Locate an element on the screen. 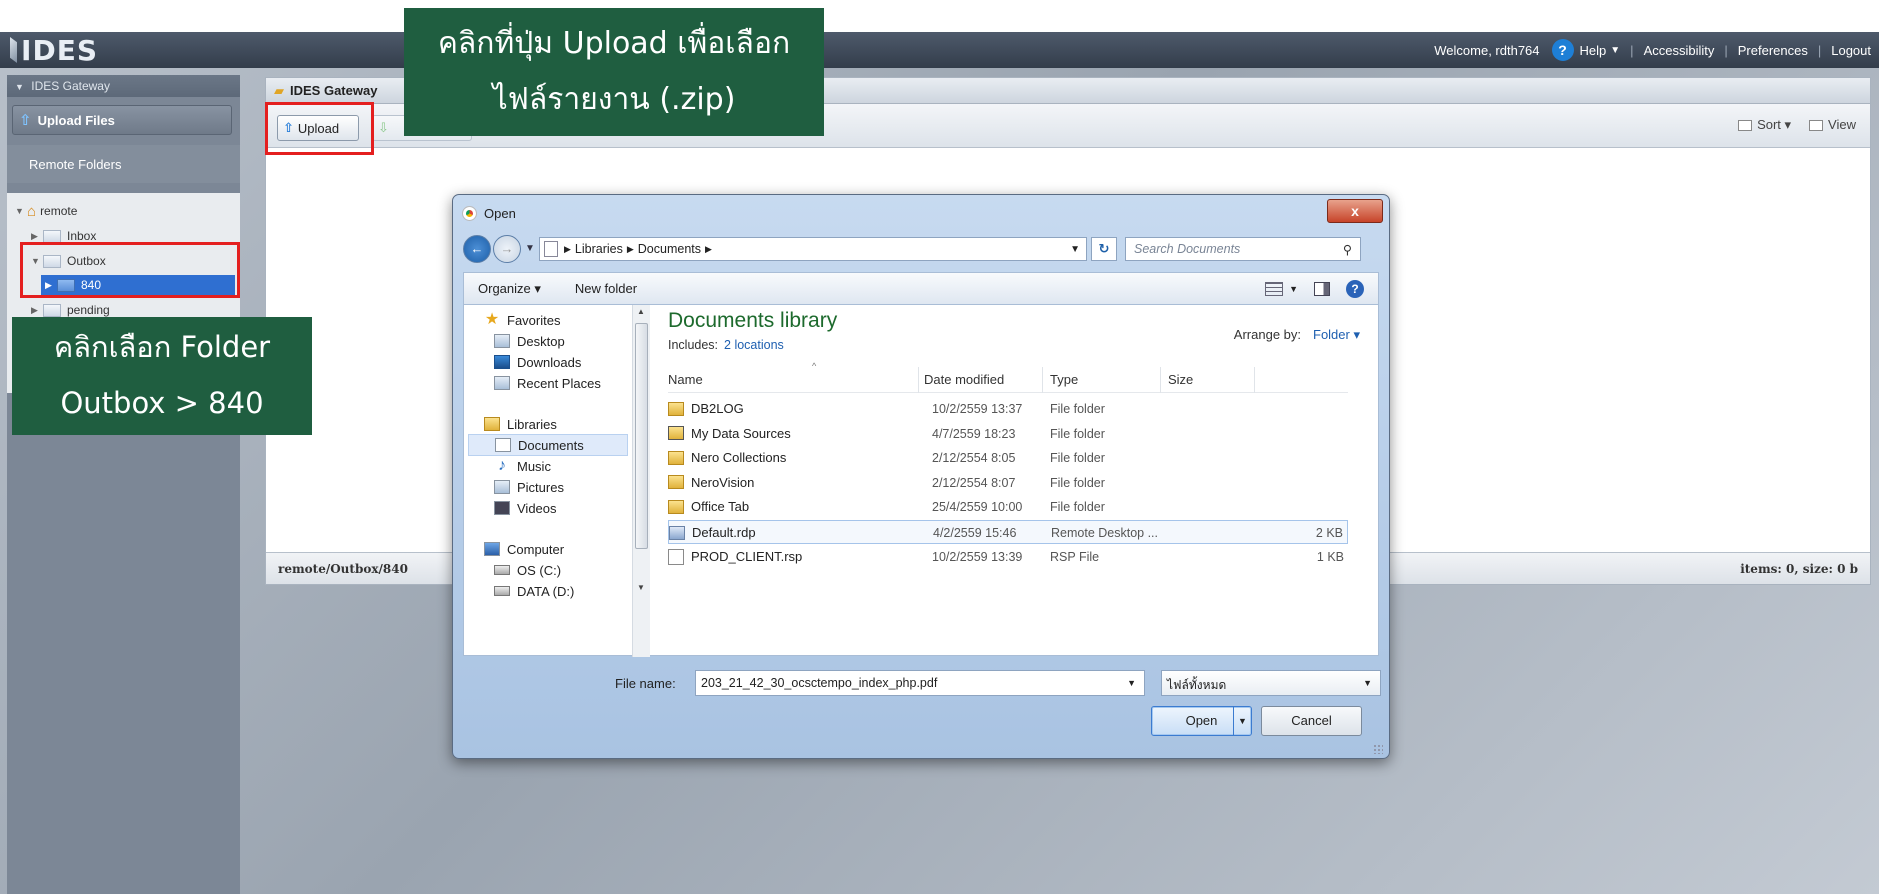 This screenshot has width=1879, height=894. file-row: Office Tab 25/4/2559 10:00 File folder is located at coordinates (1008, 507).